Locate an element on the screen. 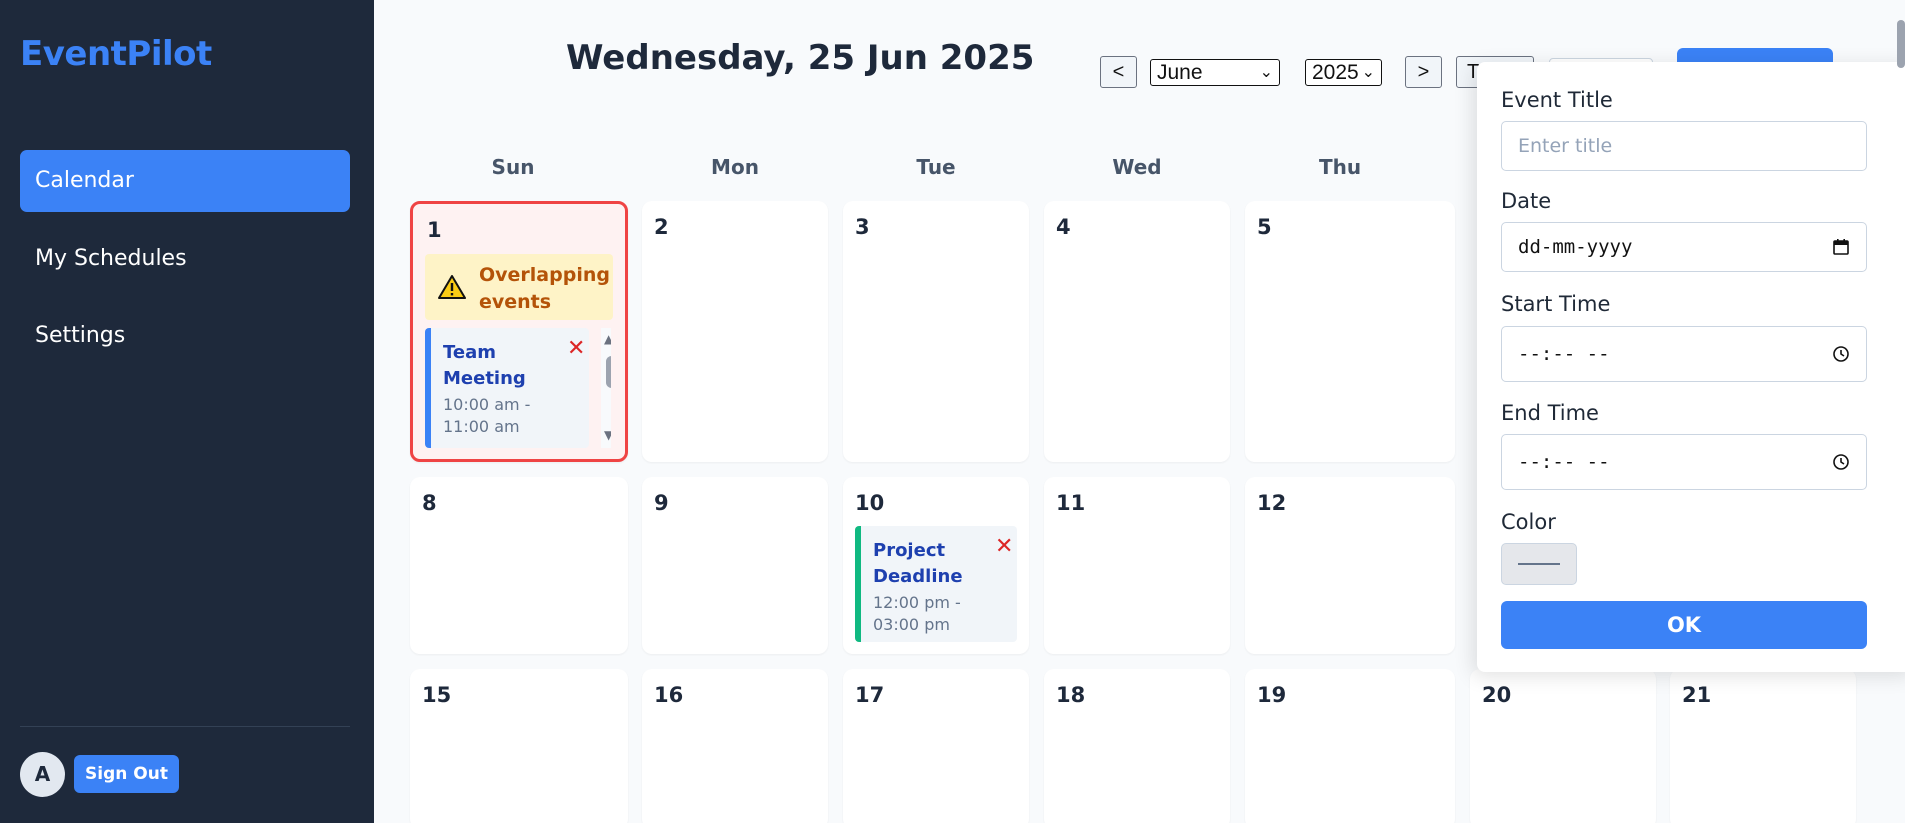  weekday-label: Sun is located at coordinates (513, 167).